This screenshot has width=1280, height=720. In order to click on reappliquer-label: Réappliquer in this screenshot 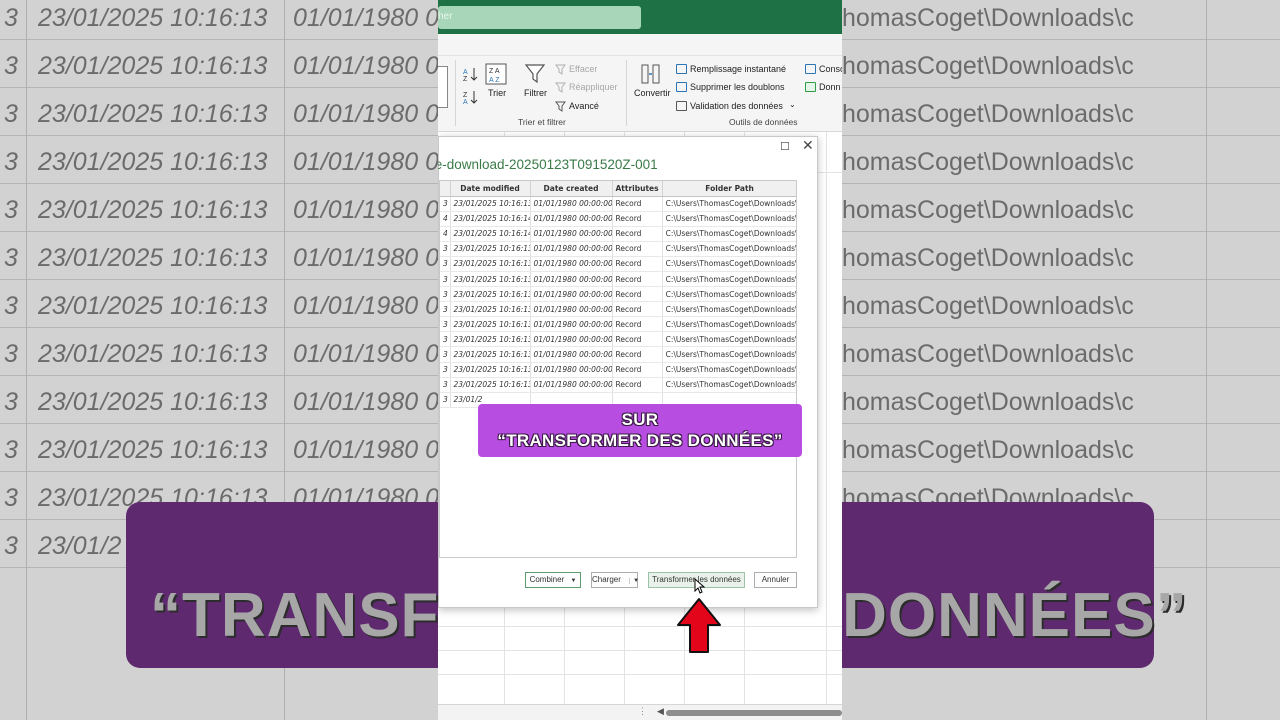, I will do `click(593, 87)`.